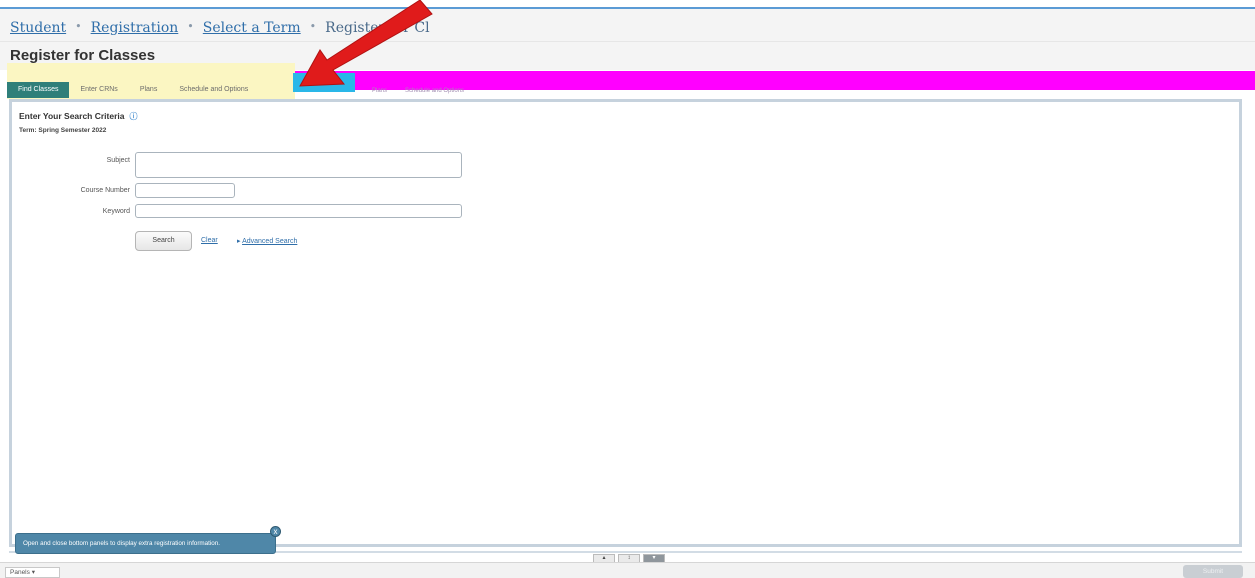 Image resolution: width=1255 pixels, height=578 pixels. I want to click on term-label: Term: Spring Semester 2022, so click(63, 130).